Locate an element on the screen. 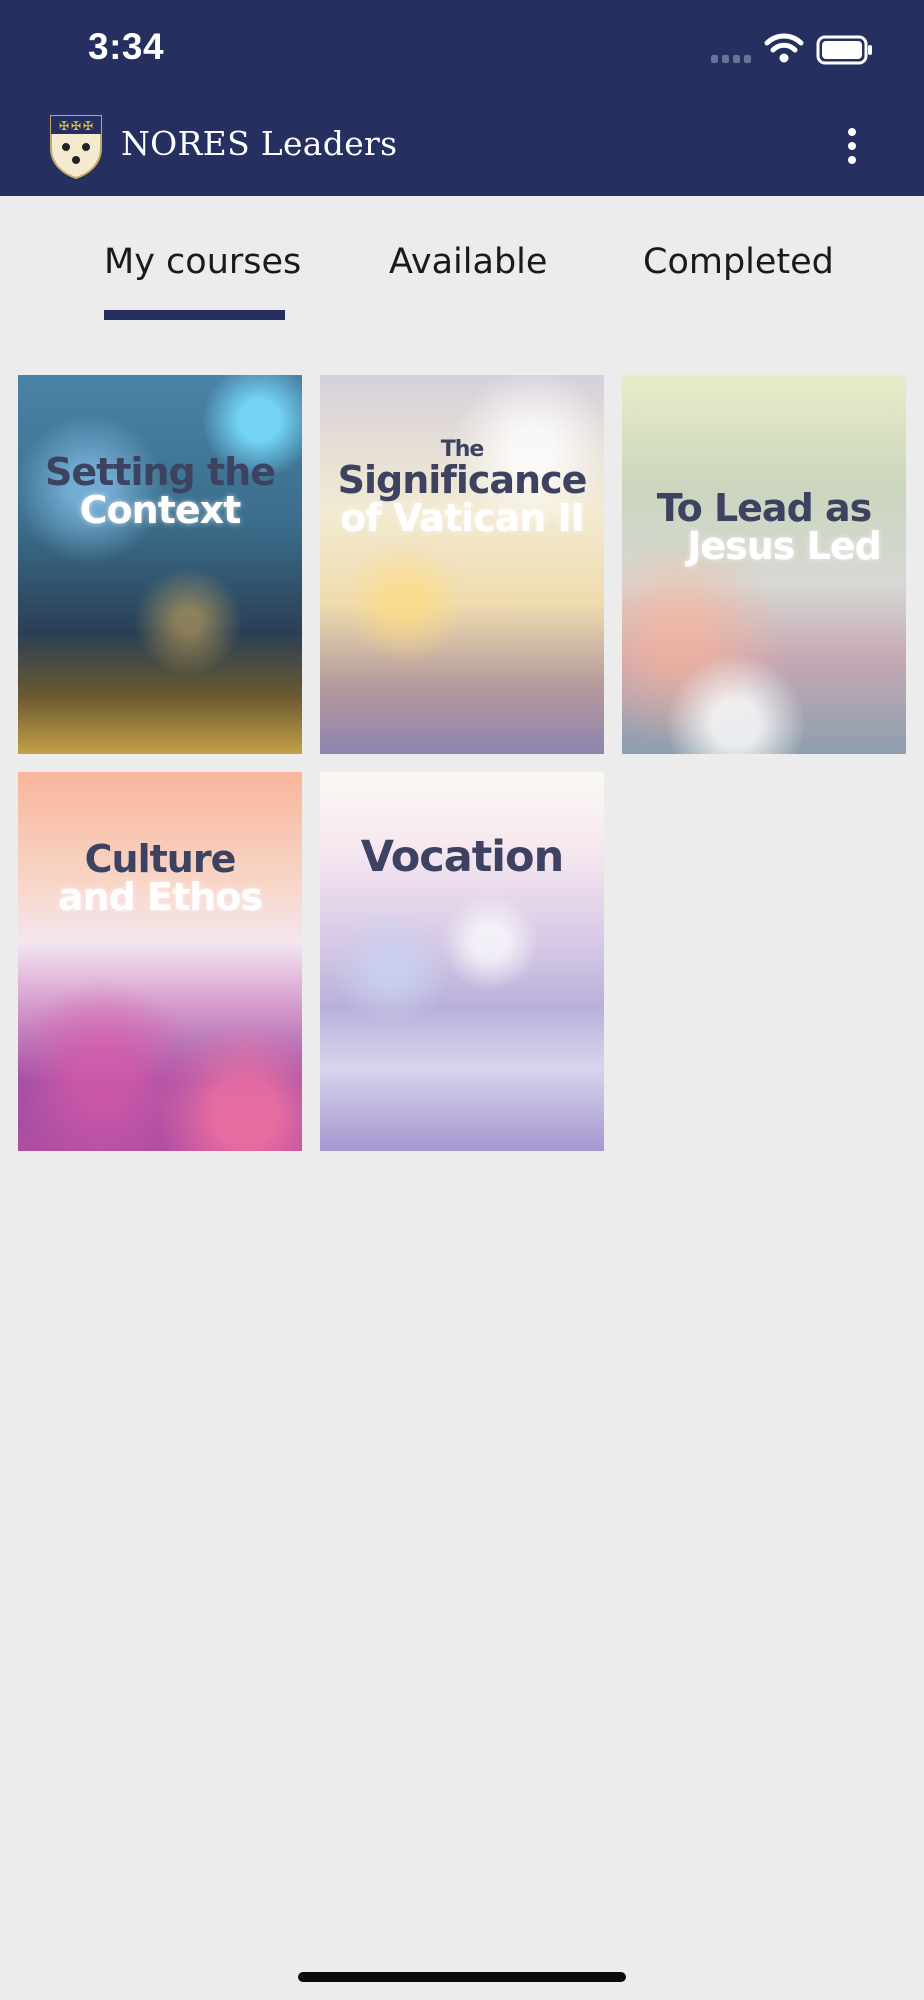  course-title: Setting the Context is located at coordinates (160, 491).